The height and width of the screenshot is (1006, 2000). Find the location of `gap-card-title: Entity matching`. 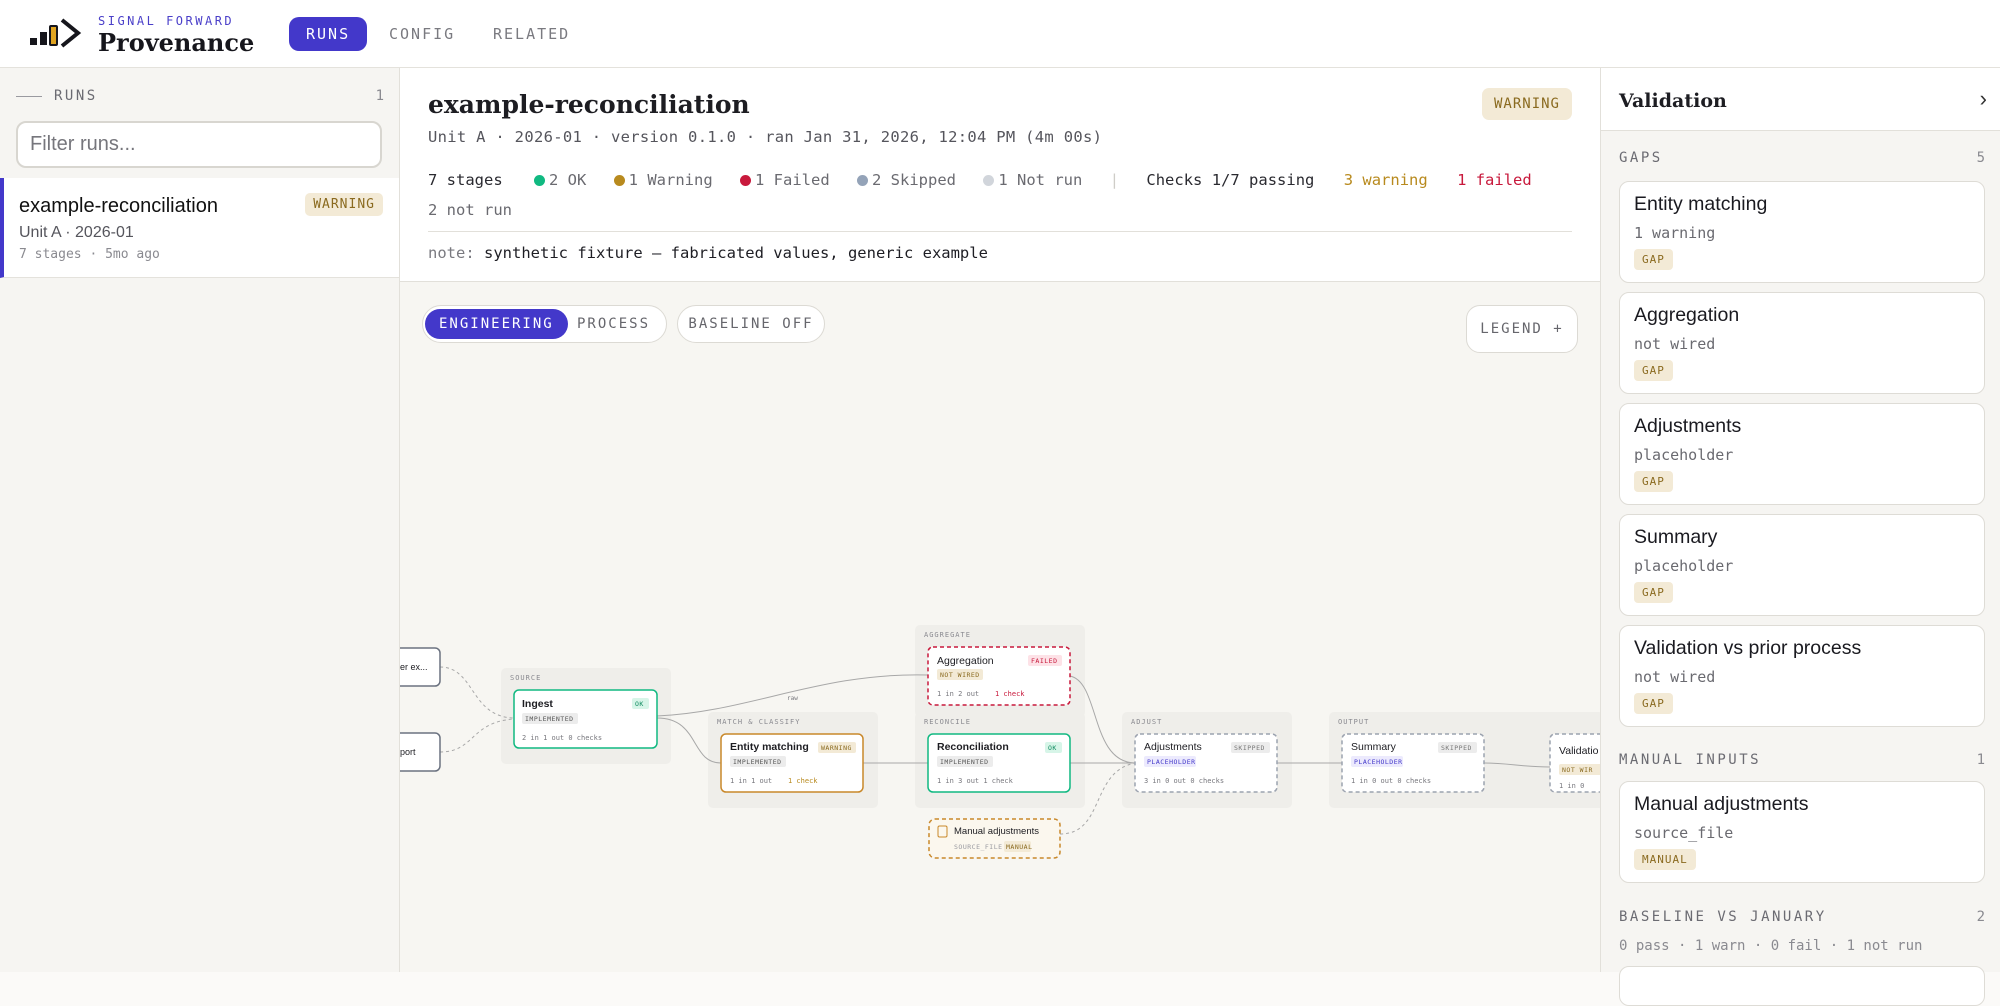

gap-card-title: Entity matching is located at coordinates (1701, 204).